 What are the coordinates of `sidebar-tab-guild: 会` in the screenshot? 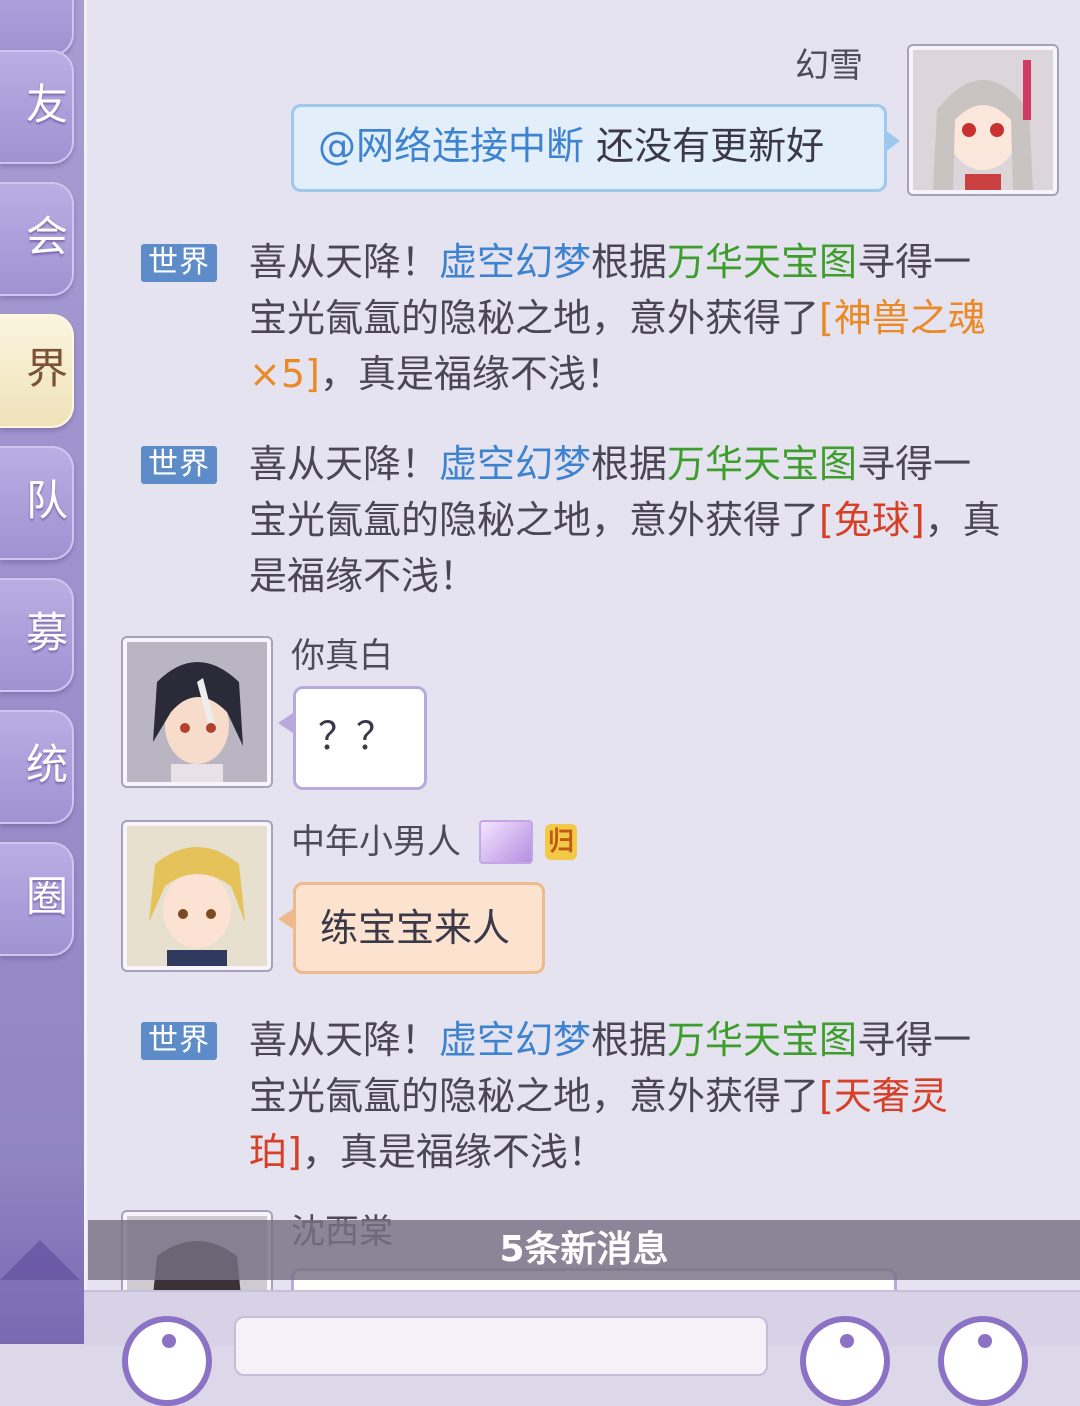 It's located at (37, 239).